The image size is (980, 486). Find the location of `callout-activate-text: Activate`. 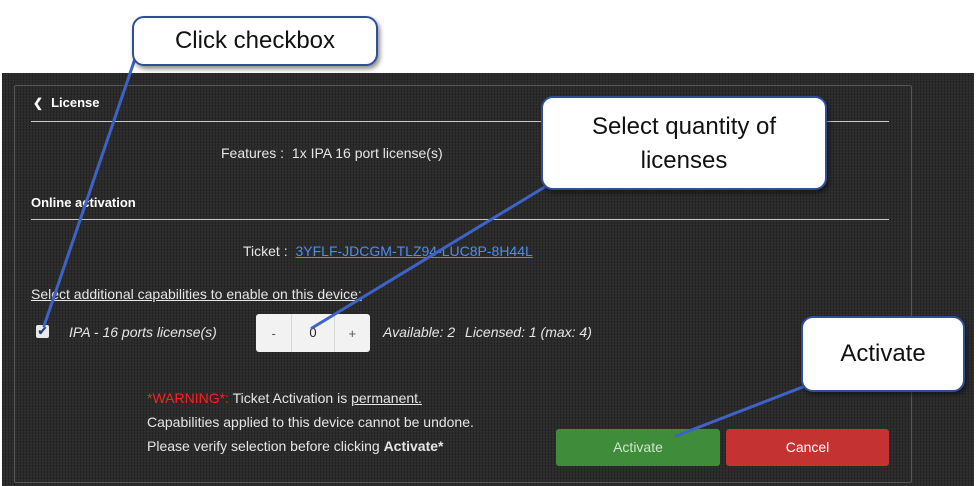

callout-activate-text: Activate is located at coordinates (883, 353).